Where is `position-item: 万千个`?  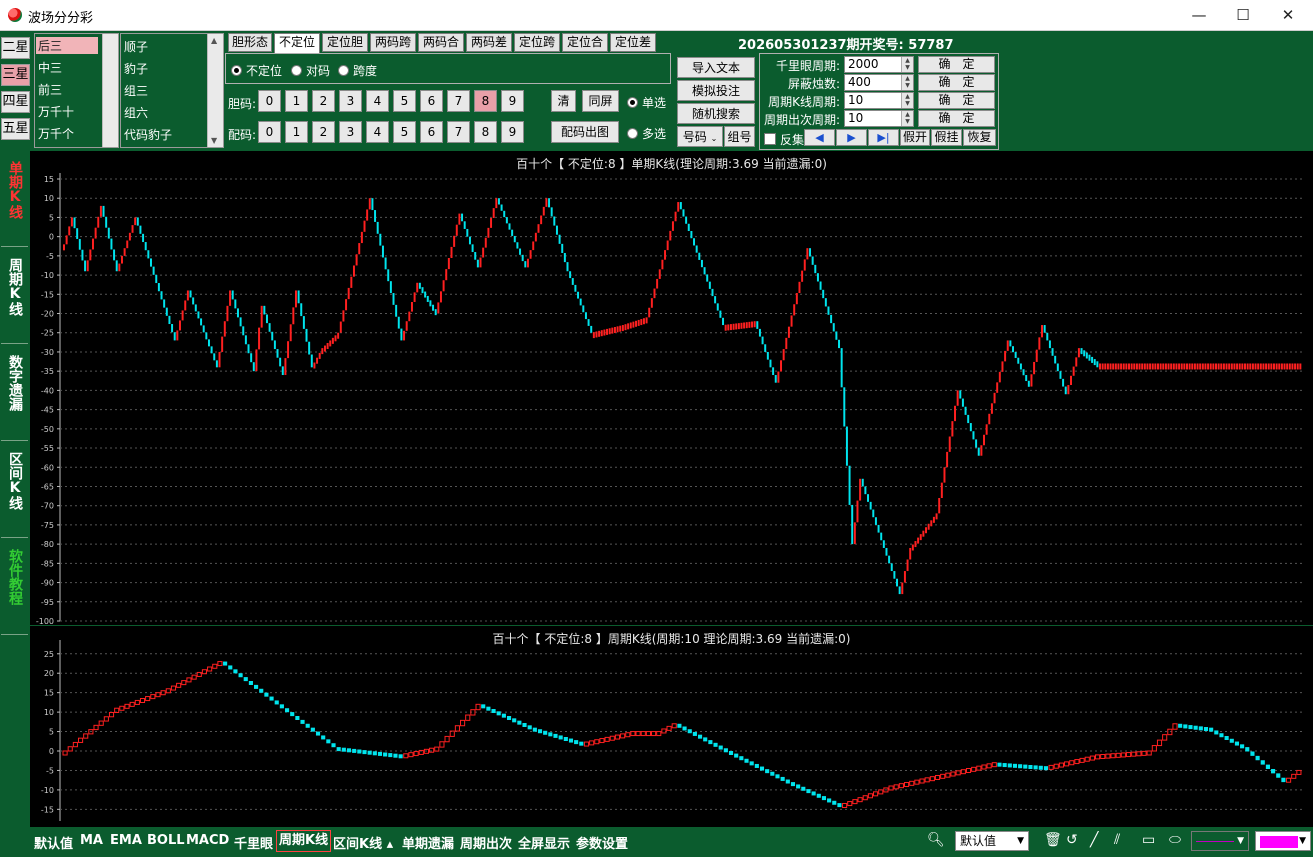
position-item: 万千个 is located at coordinates (56, 133).